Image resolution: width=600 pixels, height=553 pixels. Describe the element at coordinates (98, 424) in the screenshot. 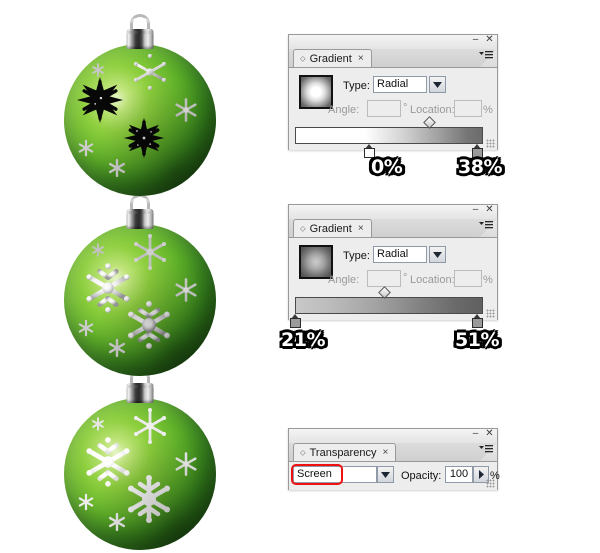

I see `snowflake-white-upperleft` at that location.